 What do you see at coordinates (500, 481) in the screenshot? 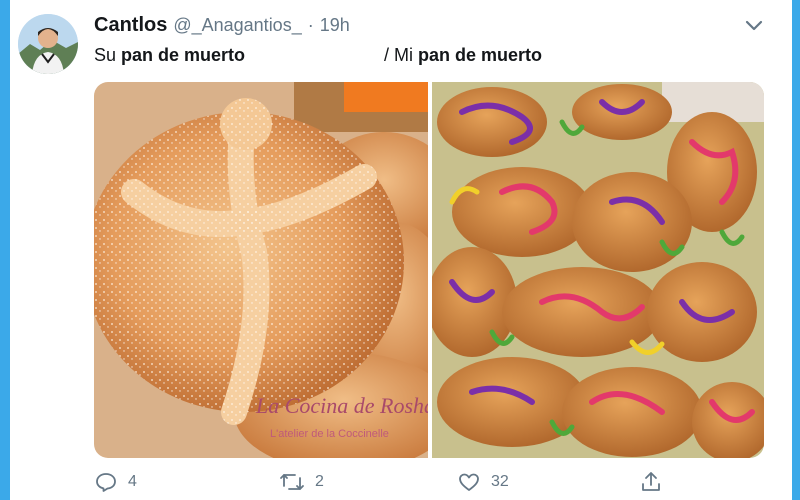
I see `like-count: 32` at bounding box center [500, 481].